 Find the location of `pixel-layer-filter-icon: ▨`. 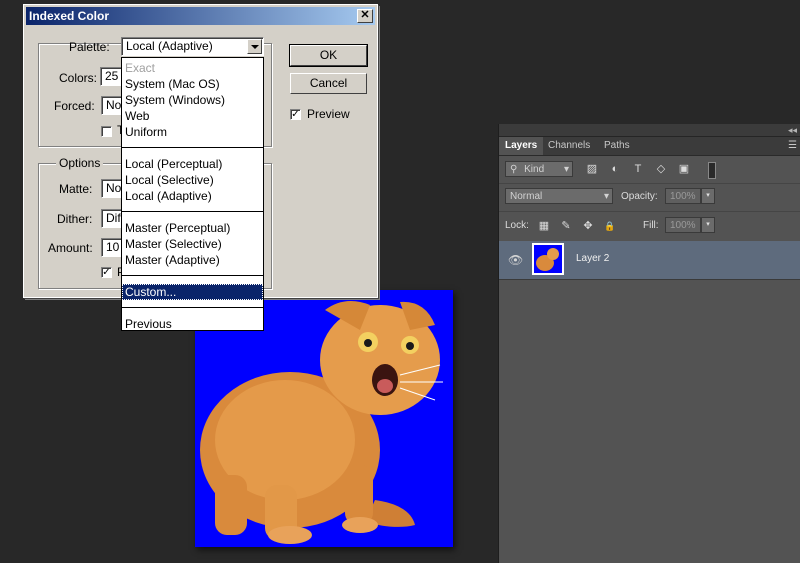

pixel-layer-filter-icon: ▨ is located at coordinates (592, 169).